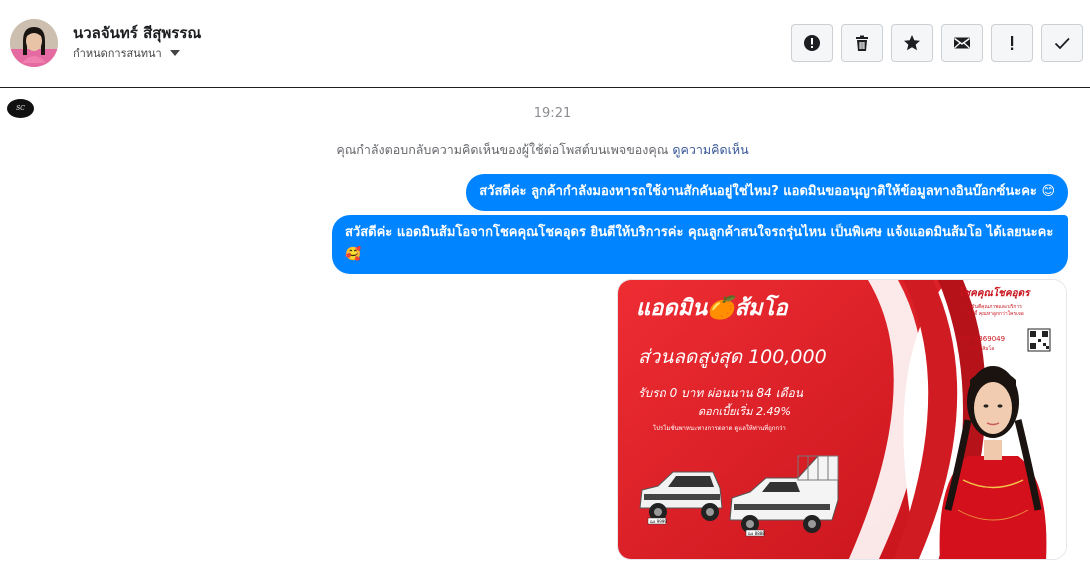  I want to click on shop-phone: 062-9369049, so click(981, 339).